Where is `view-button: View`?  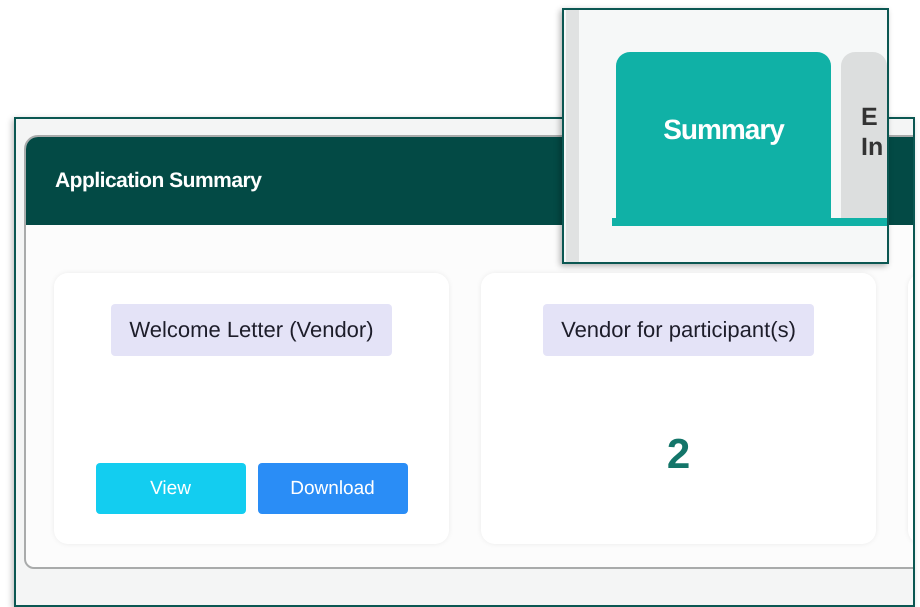
view-button: View is located at coordinates (171, 488).